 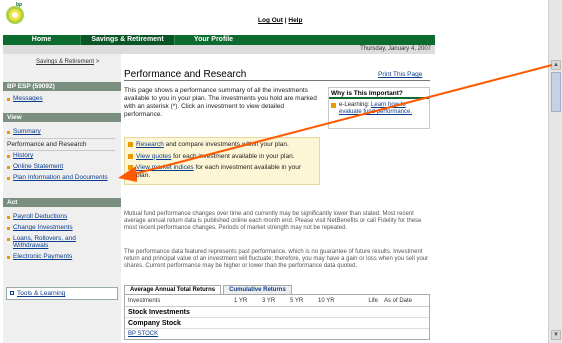 I want to click on breadcrumb-savings-link: Savings & Retirement, so click(x=65, y=62).